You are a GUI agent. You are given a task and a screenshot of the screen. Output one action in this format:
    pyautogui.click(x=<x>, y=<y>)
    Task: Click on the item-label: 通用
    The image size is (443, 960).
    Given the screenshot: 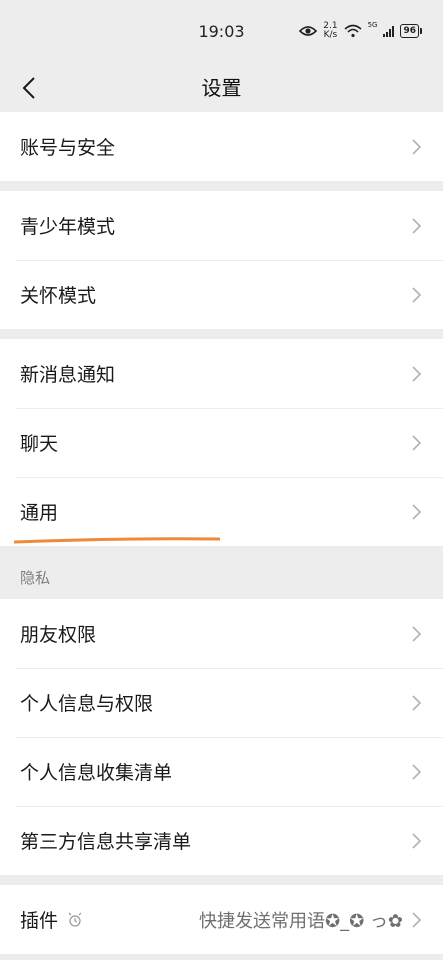 What is the action you would take?
    pyautogui.click(x=39, y=513)
    